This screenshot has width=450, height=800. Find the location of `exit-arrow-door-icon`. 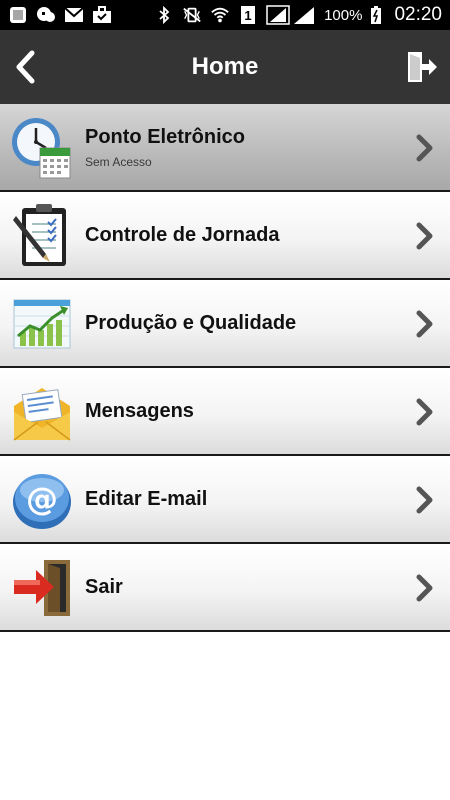

exit-arrow-door-icon is located at coordinates (42, 587).